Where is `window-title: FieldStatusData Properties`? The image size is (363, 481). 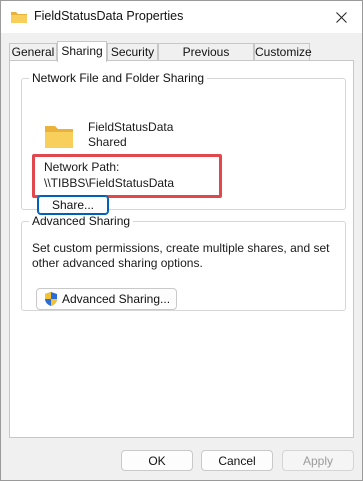 window-title: FieldStatusData Properties is located at coordinates (109, 16).